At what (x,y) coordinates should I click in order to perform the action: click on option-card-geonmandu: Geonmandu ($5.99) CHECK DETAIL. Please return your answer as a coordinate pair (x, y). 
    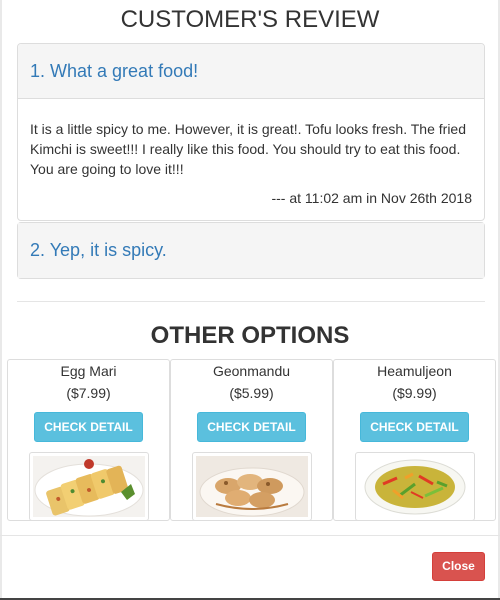
    Looking at the image, I should click on (251, 440).